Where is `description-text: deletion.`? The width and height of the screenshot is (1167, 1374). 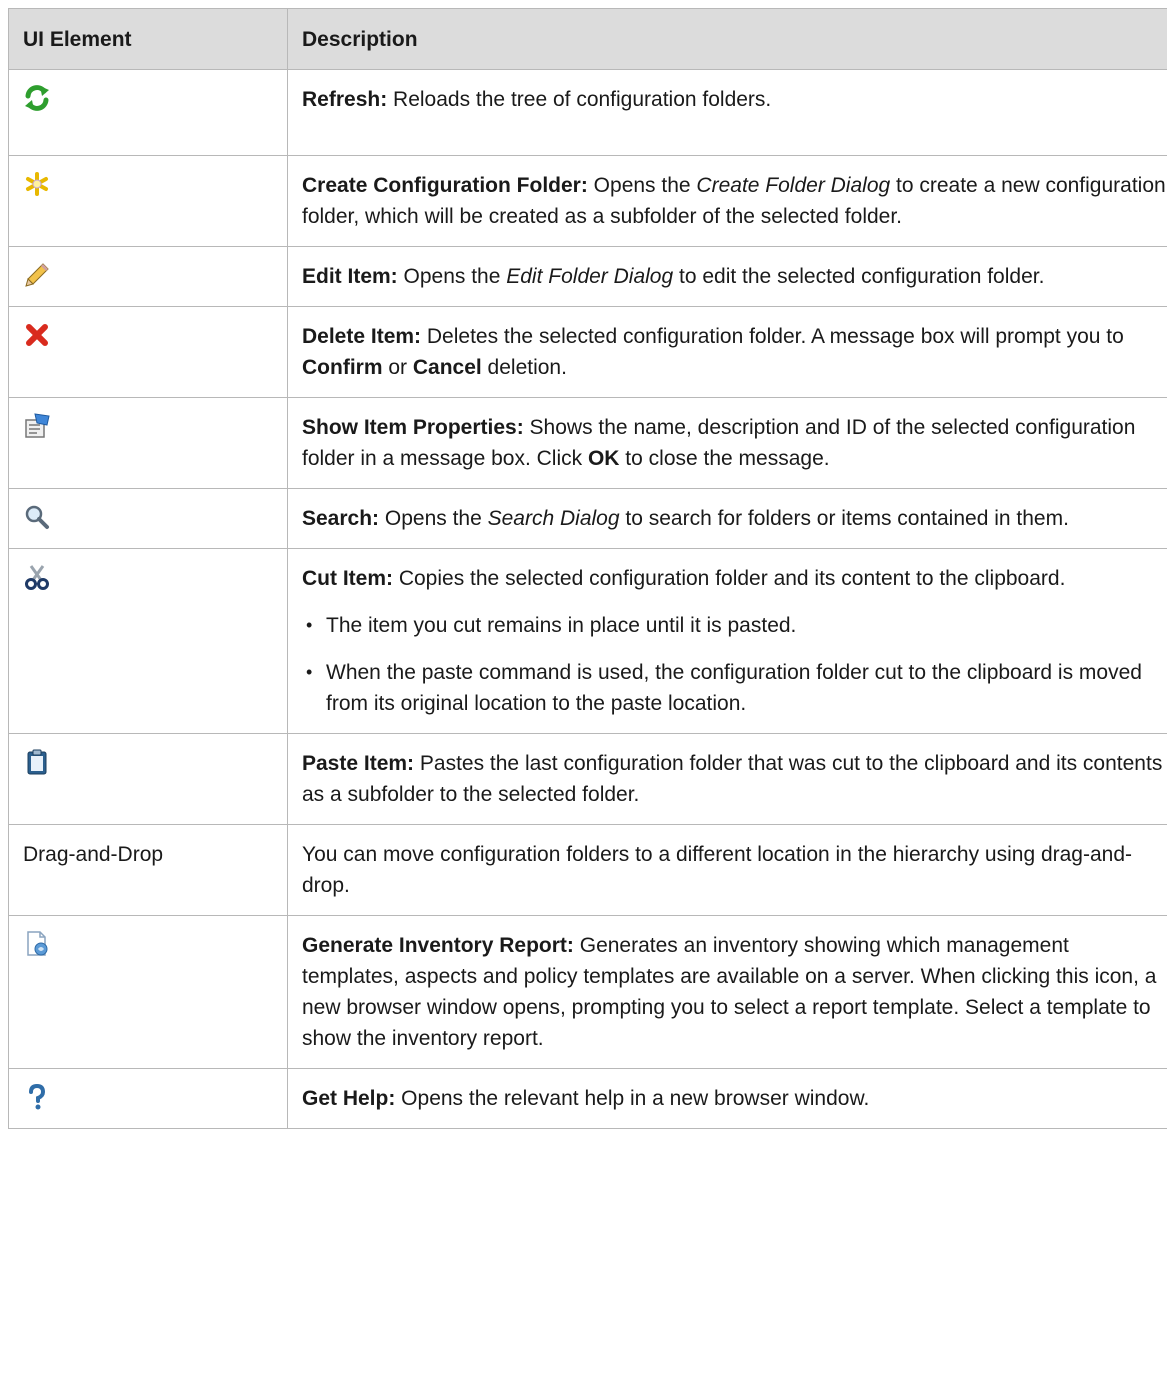
description-text: deletion. is located at coordinates (524, 367).